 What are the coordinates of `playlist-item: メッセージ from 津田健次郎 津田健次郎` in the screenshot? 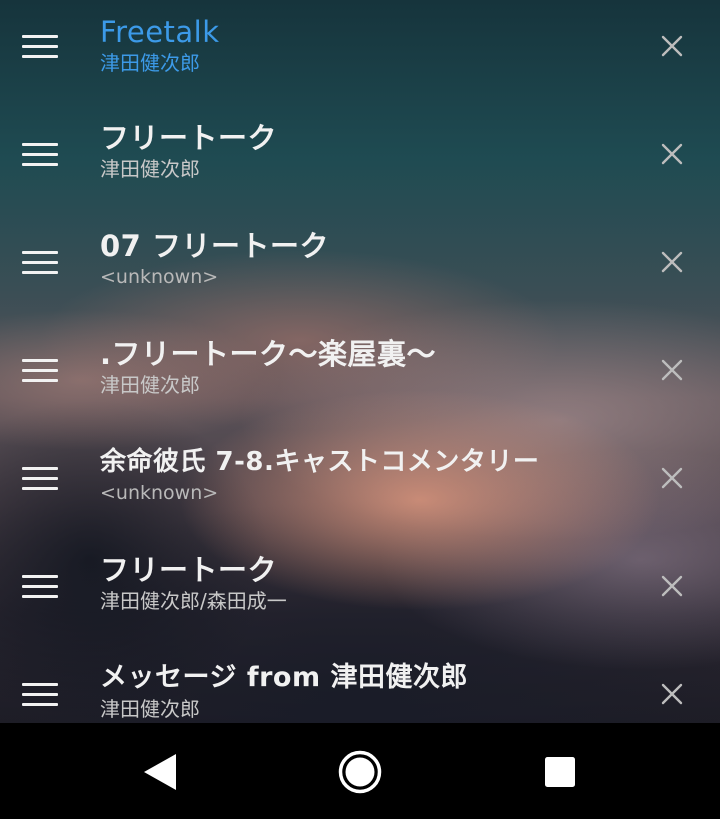 It's located at (360, 685).